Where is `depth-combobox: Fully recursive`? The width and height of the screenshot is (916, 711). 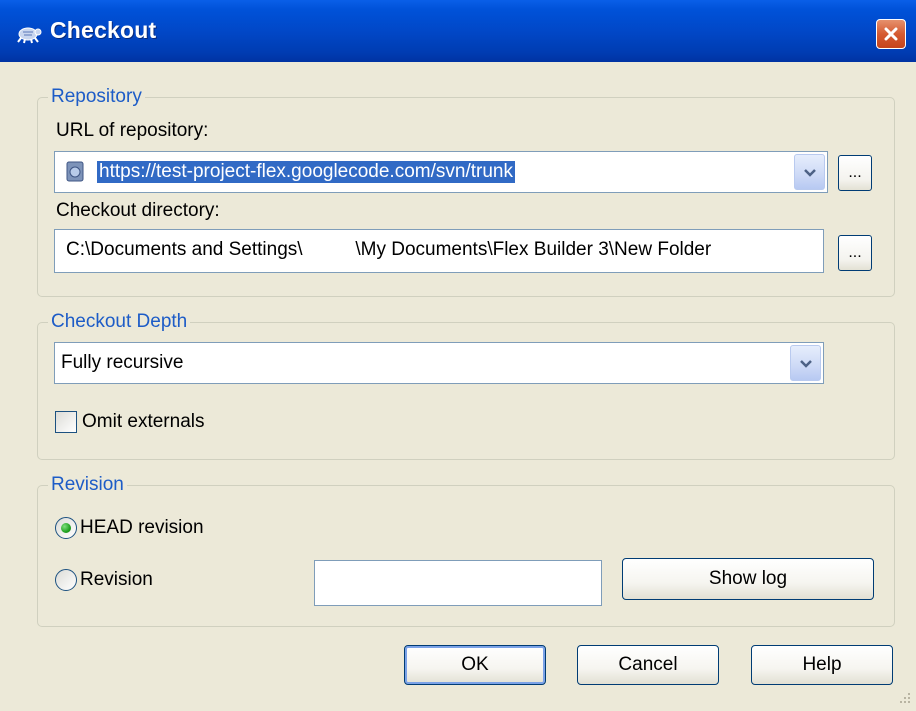 depth-combobox: Fully recursive is located at coordinates (439, 363).